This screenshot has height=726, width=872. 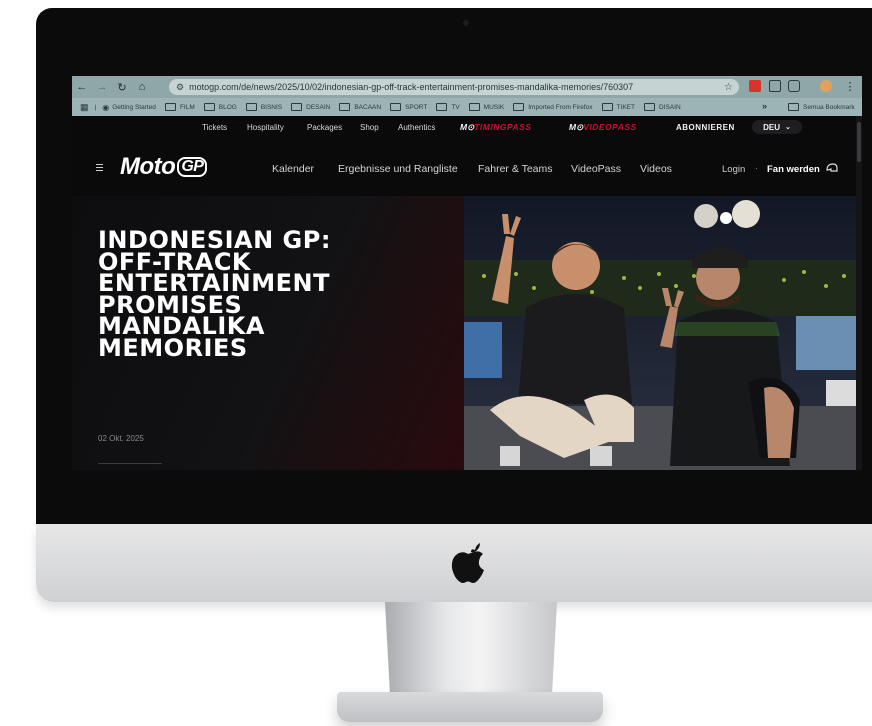 I want to click on nav-ergebnisse: Ergebnisse und Rangliste, so click(x=398, y=169).